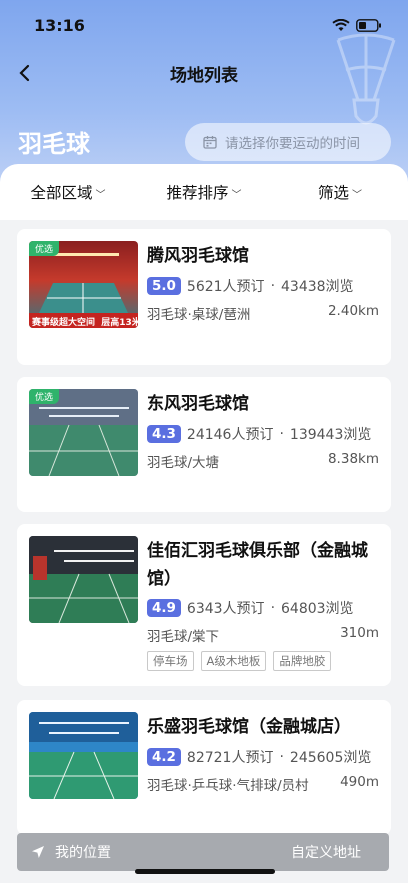 The image size is (408, 883). What do you see at coordinates (230, 758) in the screenshot?
I see `booking-count: 82721人预订` at bounding box center [230, 758].